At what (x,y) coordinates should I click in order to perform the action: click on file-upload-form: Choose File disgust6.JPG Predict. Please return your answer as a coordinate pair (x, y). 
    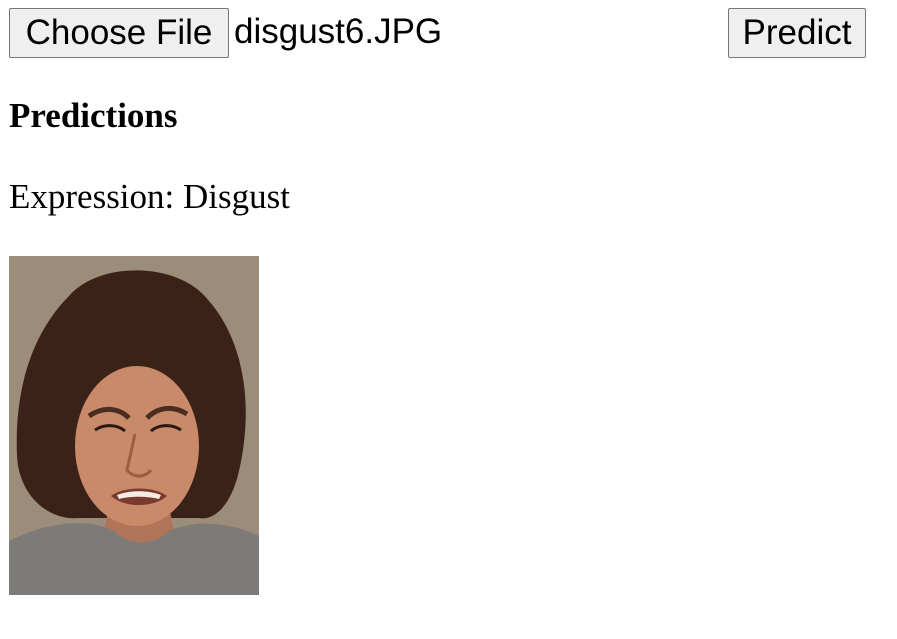
    Looking at the image, I should click on (437, 33).